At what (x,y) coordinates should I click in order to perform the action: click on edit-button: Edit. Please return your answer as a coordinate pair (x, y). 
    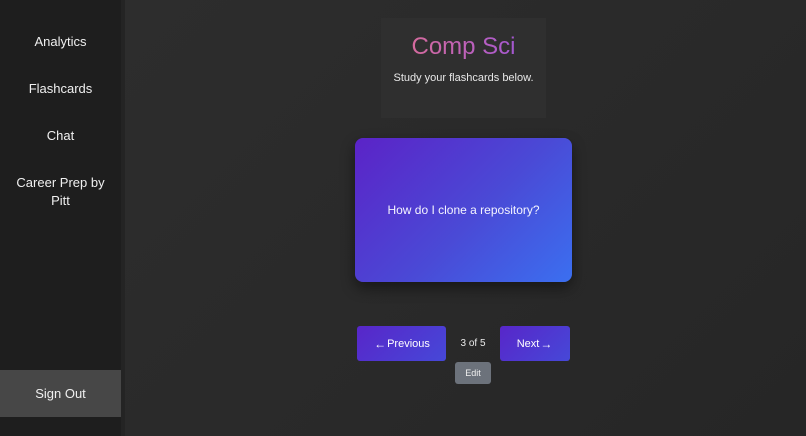
    Looking at the image, I should click on (473, 373).